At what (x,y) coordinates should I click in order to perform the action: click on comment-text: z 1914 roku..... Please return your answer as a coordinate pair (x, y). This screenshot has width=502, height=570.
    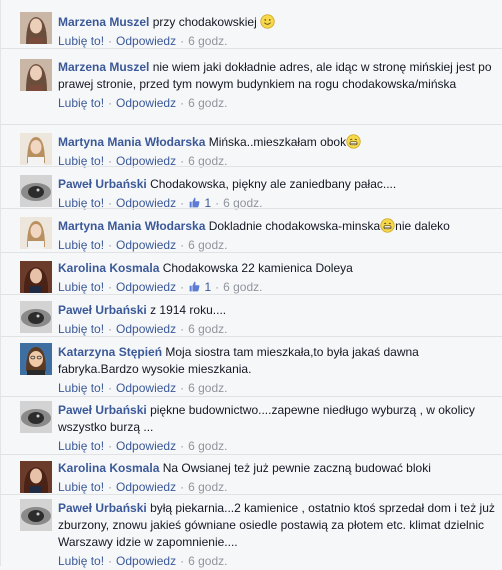
    Looking at the image, I should click on (188, 310).